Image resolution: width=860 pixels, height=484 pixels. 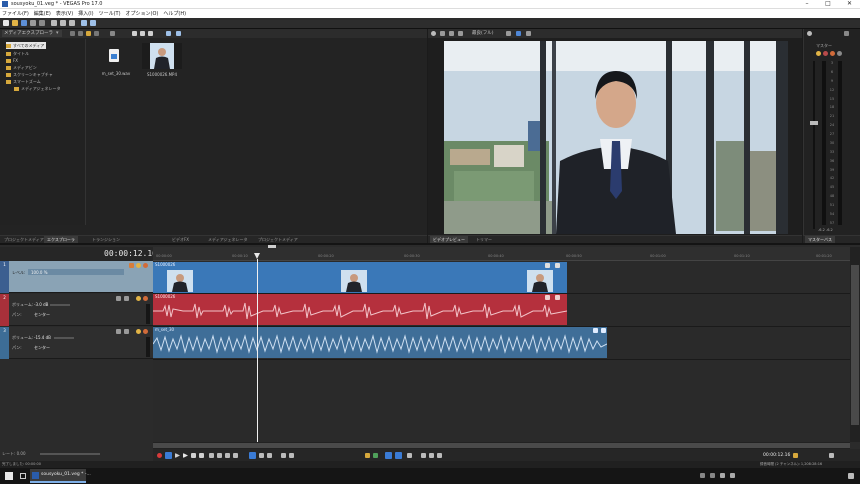 What do you see at coordinates (76, 310) in the screenshot?
I see `track-header-audio-2: 2 ボリューム: -3.0 dB パン: センター` at bounding box center [76, 310].